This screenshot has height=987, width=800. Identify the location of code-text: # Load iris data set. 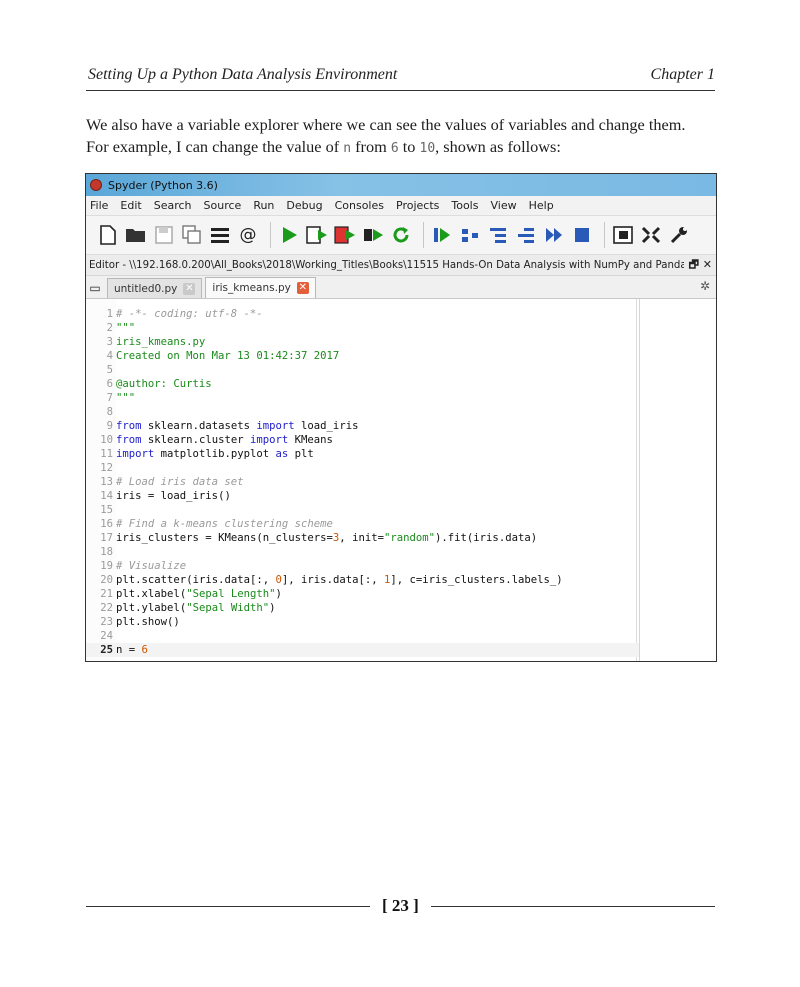
(180, 482).